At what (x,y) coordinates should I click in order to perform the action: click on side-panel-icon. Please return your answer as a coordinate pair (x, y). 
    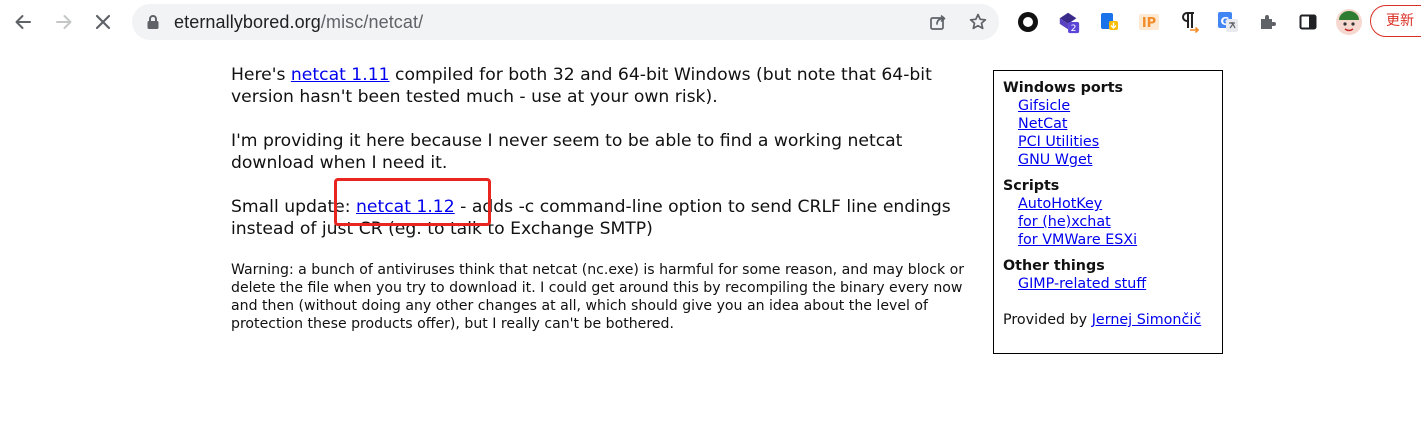
    Looking at the image, I should click on (1308, 22).